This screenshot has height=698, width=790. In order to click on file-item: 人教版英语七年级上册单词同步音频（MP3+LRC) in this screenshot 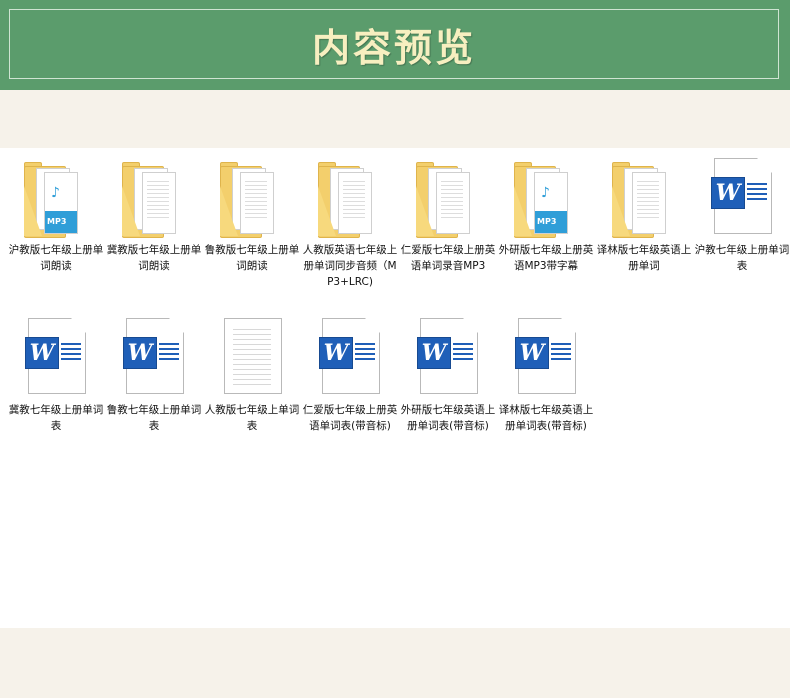, I will do `click(350, 222)`.